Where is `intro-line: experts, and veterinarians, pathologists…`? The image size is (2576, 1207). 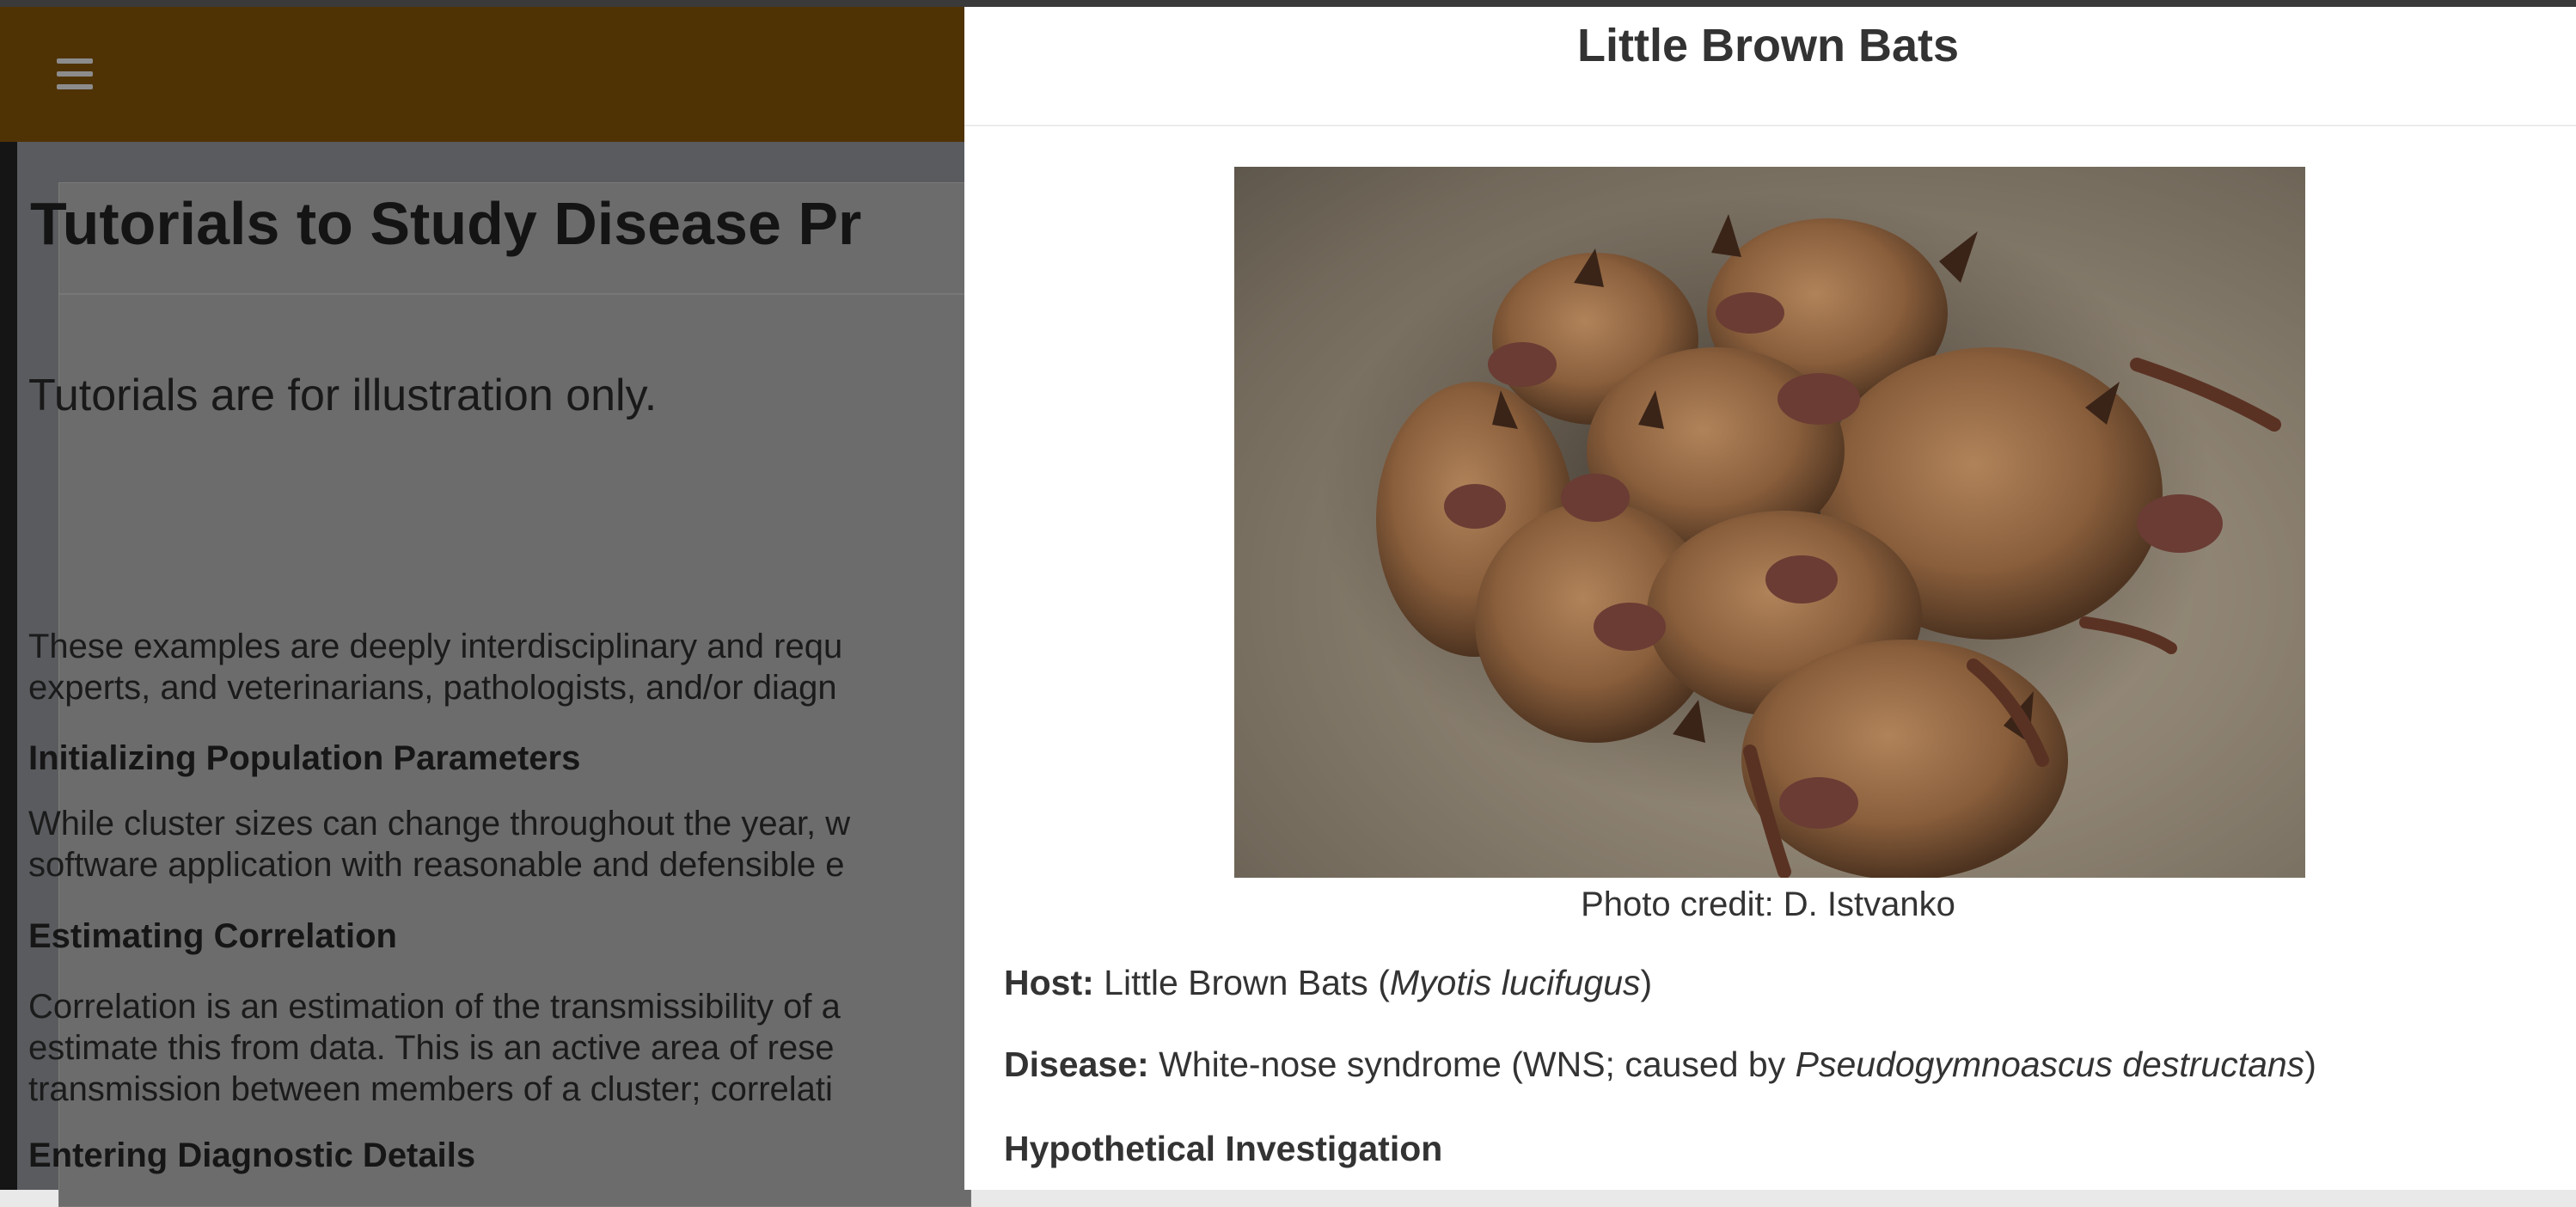 intro-line: experts, and veterinarians, pathologists… is located at coordinates (432, 688).